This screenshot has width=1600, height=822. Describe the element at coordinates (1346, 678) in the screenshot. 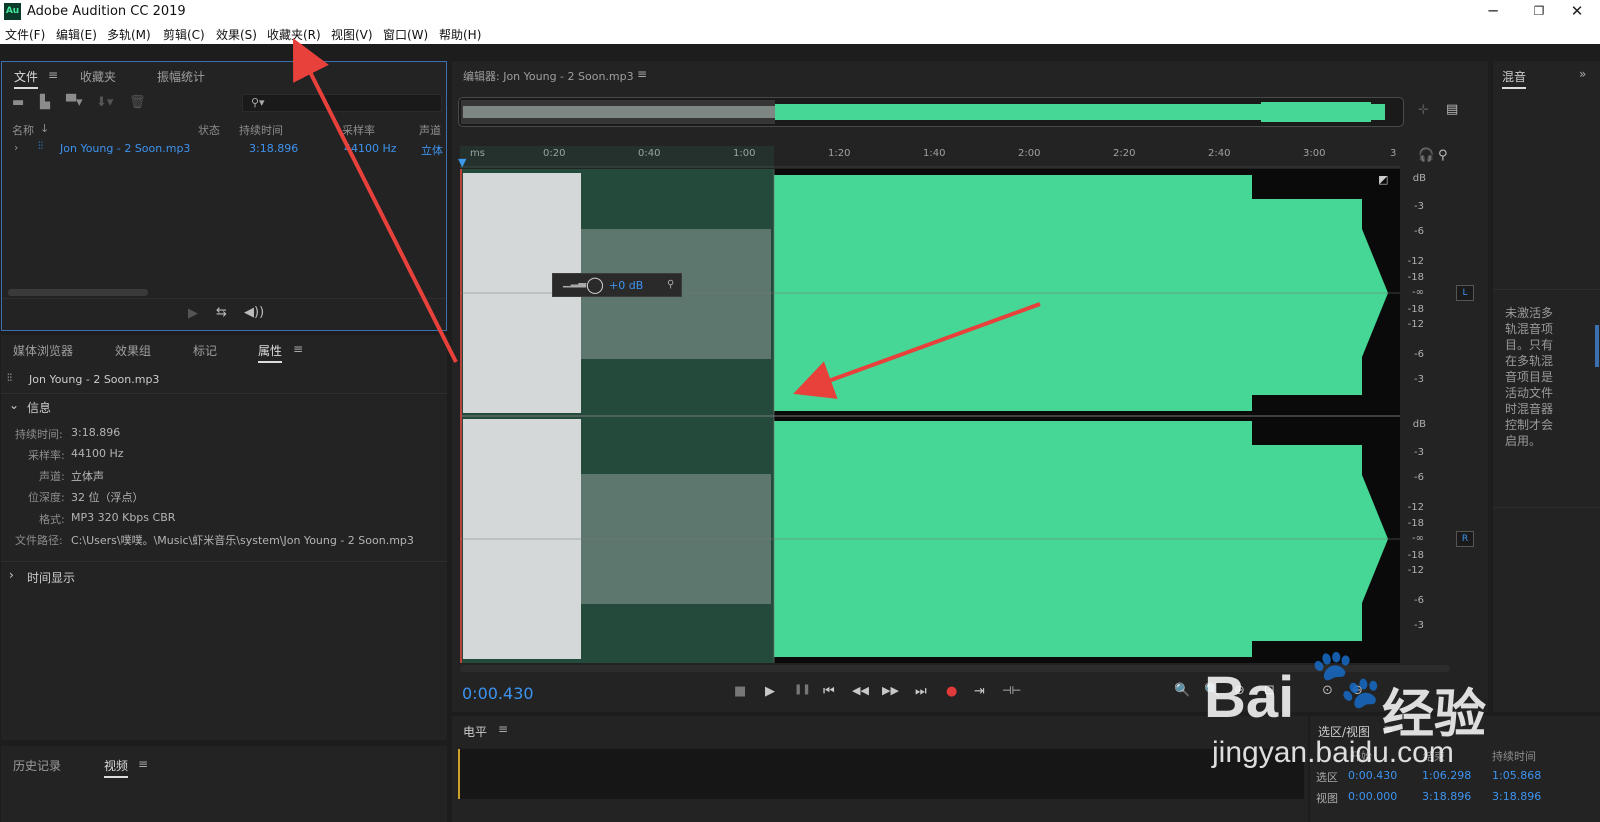

I see `paw-logo-icon: 🐾` at that location.